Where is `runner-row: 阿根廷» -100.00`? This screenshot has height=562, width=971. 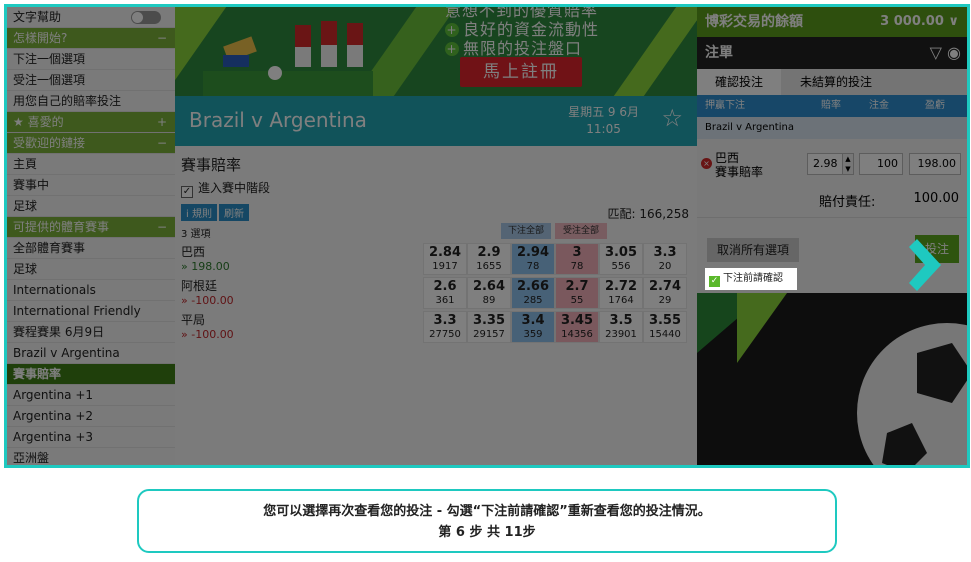 runner-row: 阿根廷» -100.00 is located at coordinates (207, 294).